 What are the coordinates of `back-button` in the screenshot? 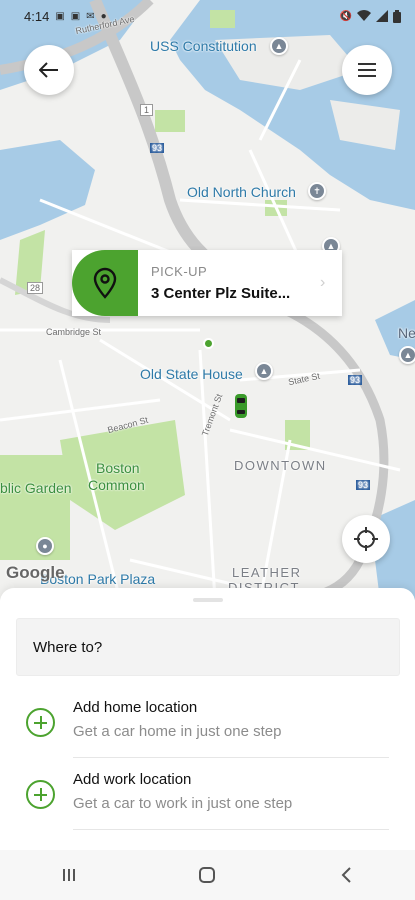 It's located at (49, 70).